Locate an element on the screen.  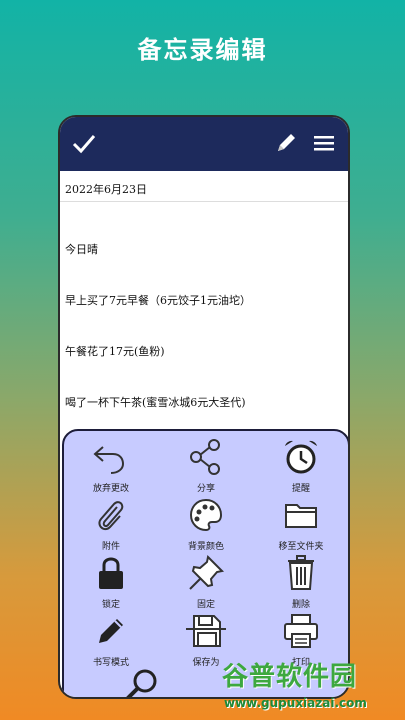
note-date: 2022年6月23日 is located at coordinates (106, 189).